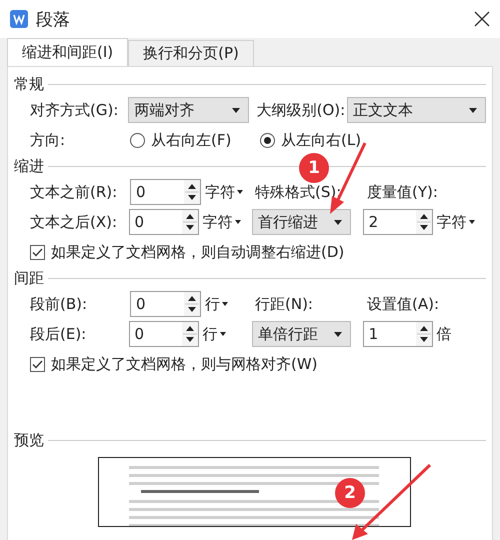  Describe the element at coordinates (184, 364) in the screenshot. I see `checkbox-label: 如果定义了文档网格，则与网格对齐(W)` at that location.